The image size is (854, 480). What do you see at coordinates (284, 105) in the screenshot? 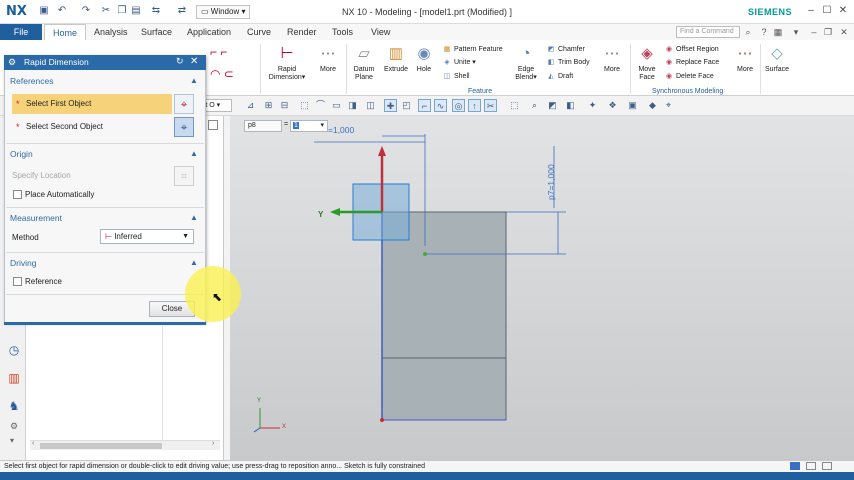
I see `deselect-icon: ⊟` at bounding box center [284, 105].